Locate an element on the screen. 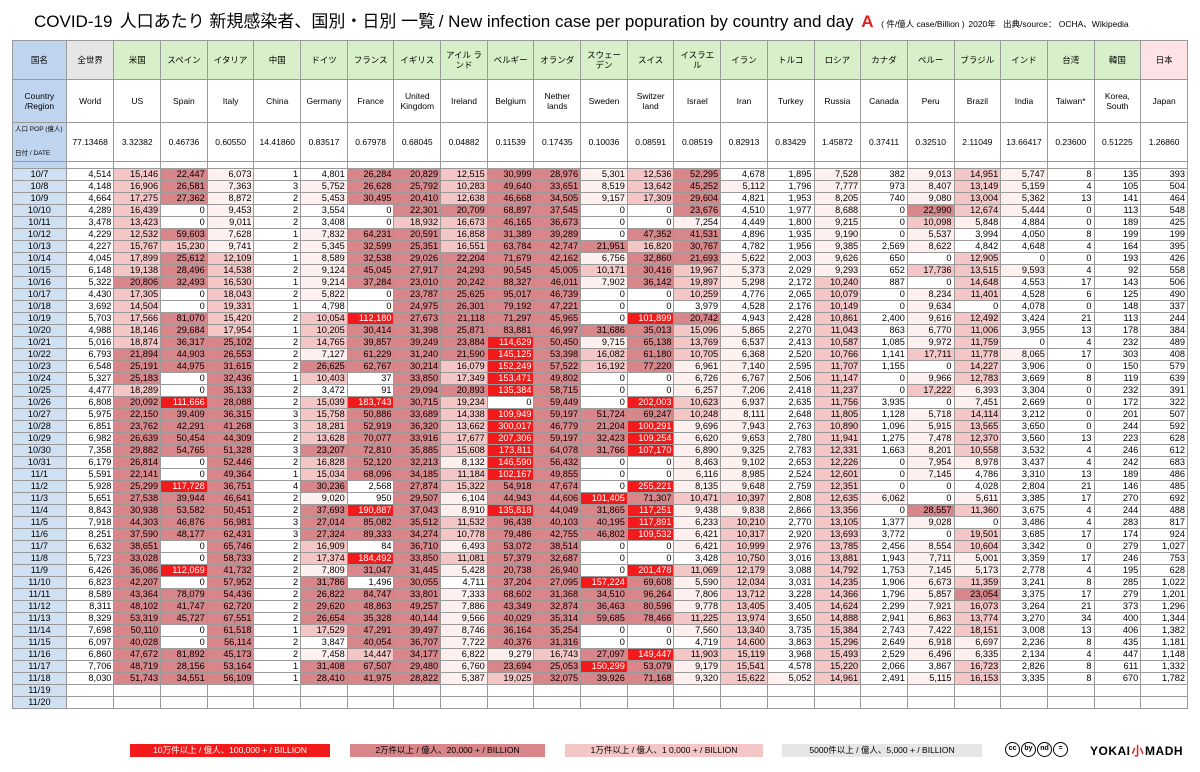  value-cell: 13 is located at coordinates (1070, 330).